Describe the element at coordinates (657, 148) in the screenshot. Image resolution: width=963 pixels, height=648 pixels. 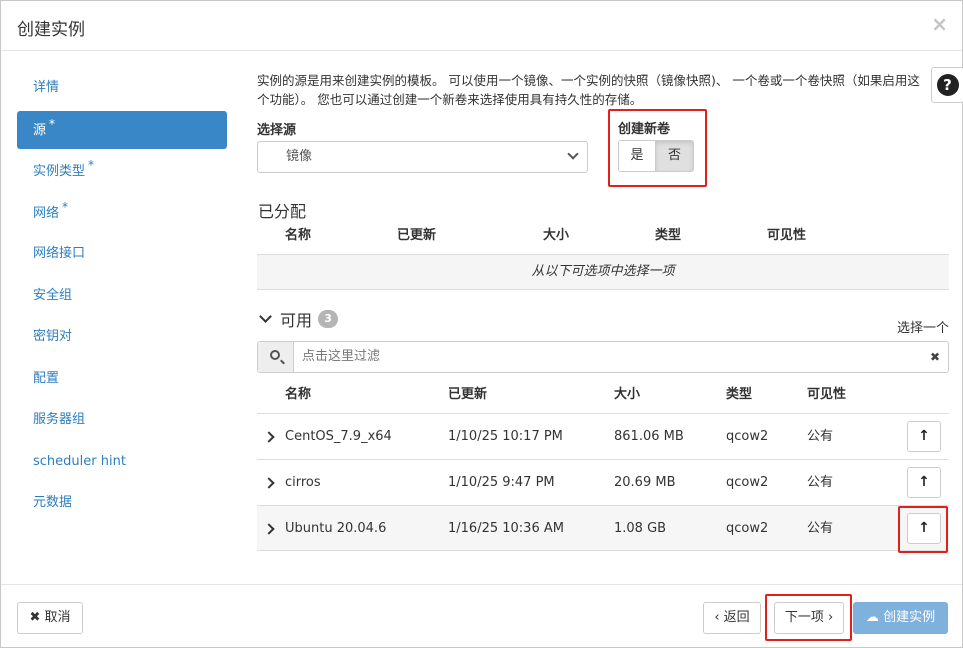
I see `highlight-box-new-volume` at that location.